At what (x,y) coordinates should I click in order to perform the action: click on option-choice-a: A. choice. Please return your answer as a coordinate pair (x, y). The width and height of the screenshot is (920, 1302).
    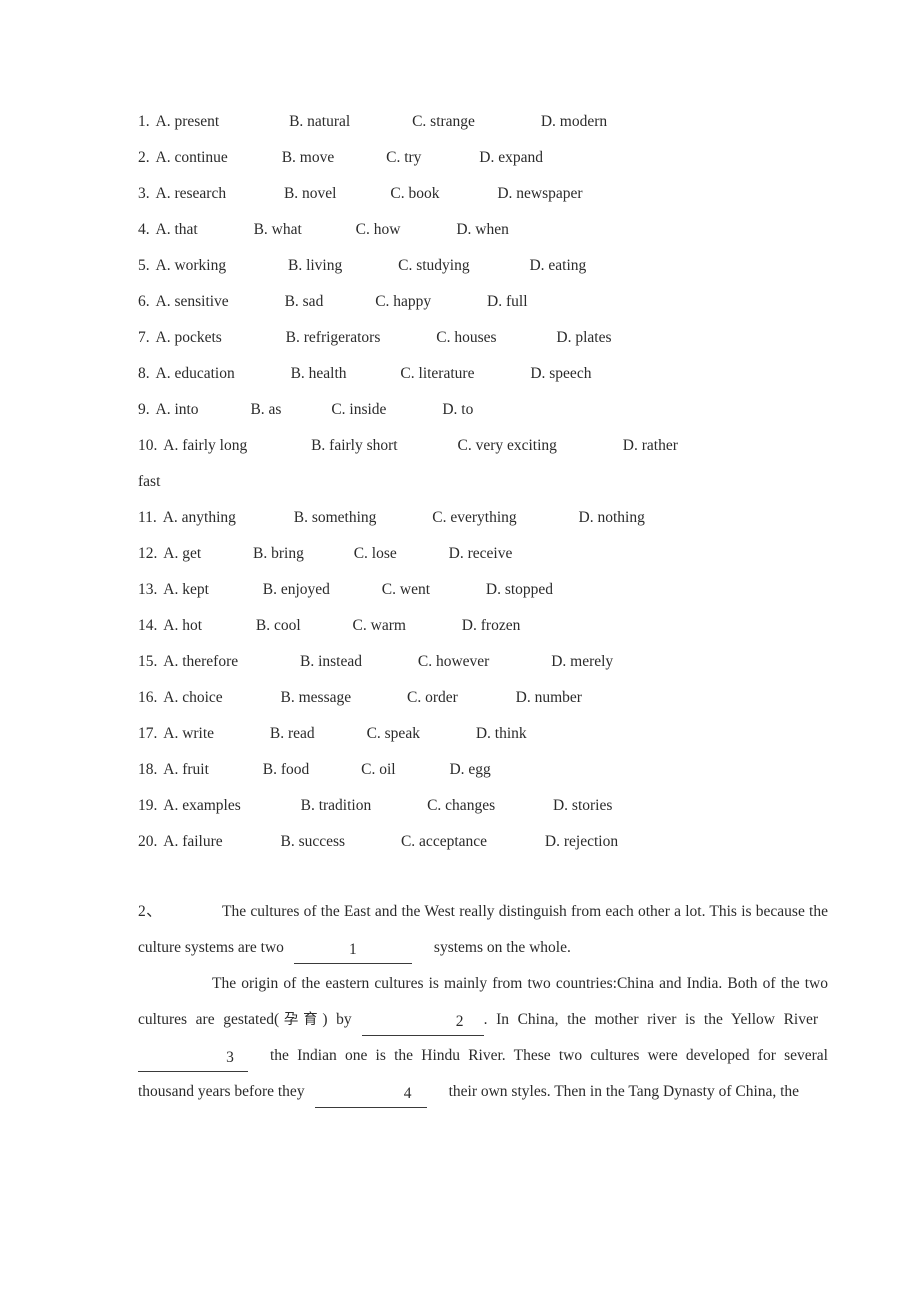
    Looking at the image, I should click on (192, 698).